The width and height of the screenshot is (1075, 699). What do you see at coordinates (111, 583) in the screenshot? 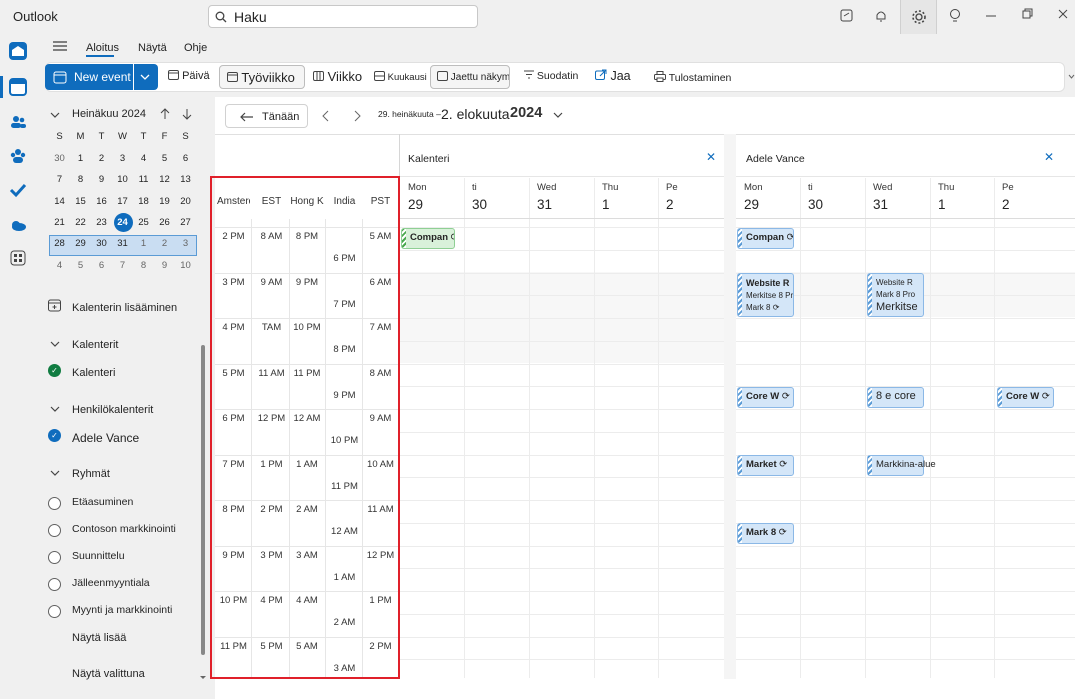
I see `group-item: Jälleenmyyntiala` at bounding box center [111, 583].